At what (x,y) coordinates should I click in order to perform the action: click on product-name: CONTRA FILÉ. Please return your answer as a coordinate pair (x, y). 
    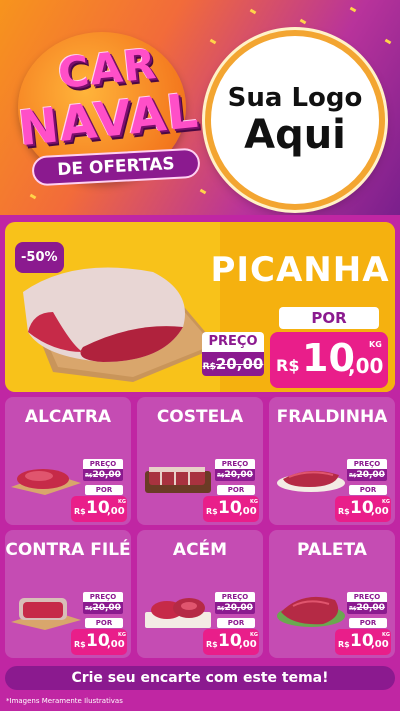
    Looking at the image, I should click on (68, 550).